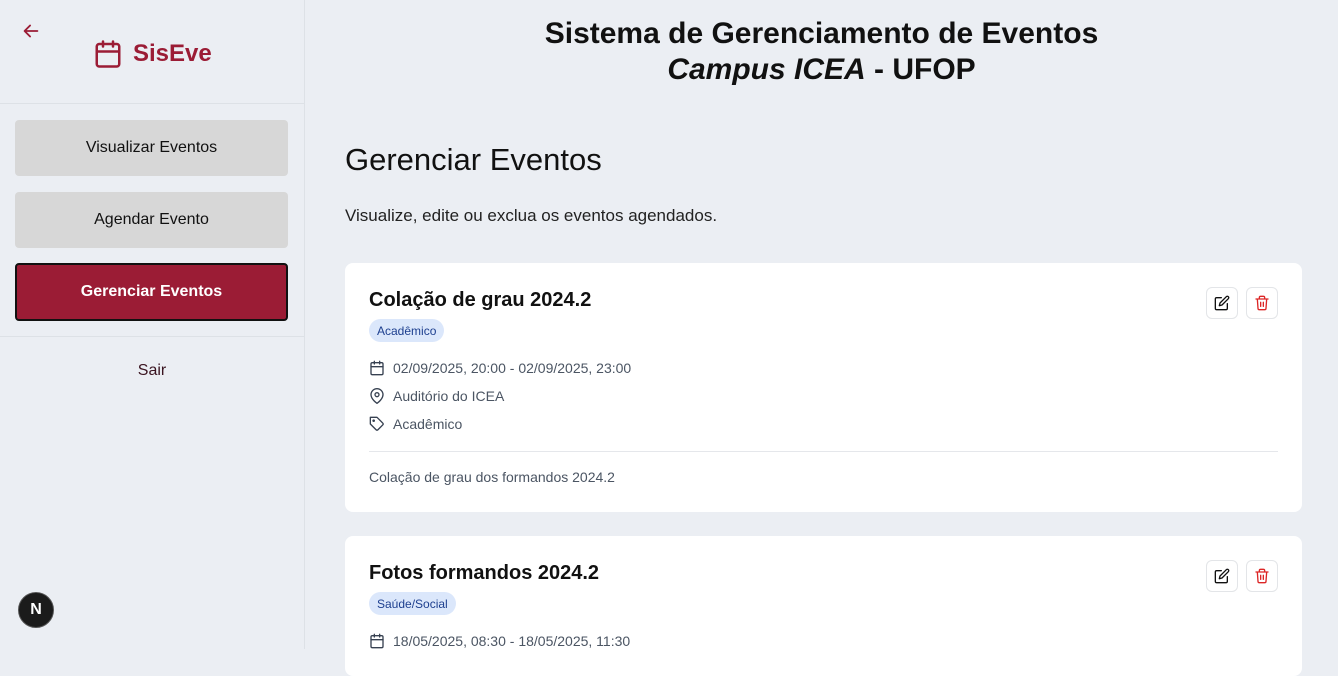  What do you see at coordinates (377, 396) in the screenshot?
I see `map-pin-icon` at bounding box center [377, 396].